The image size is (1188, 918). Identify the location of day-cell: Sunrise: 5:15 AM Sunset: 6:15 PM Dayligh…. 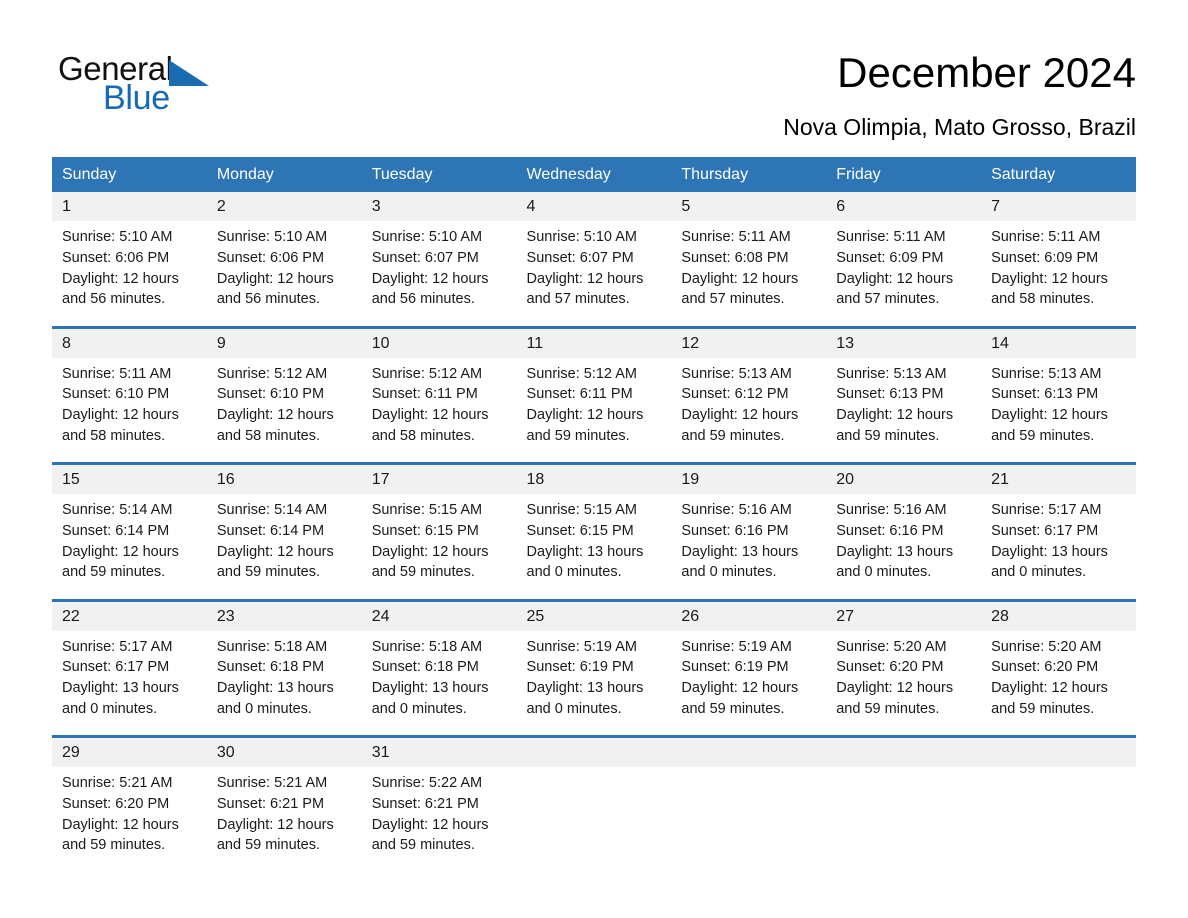
(439, 547).